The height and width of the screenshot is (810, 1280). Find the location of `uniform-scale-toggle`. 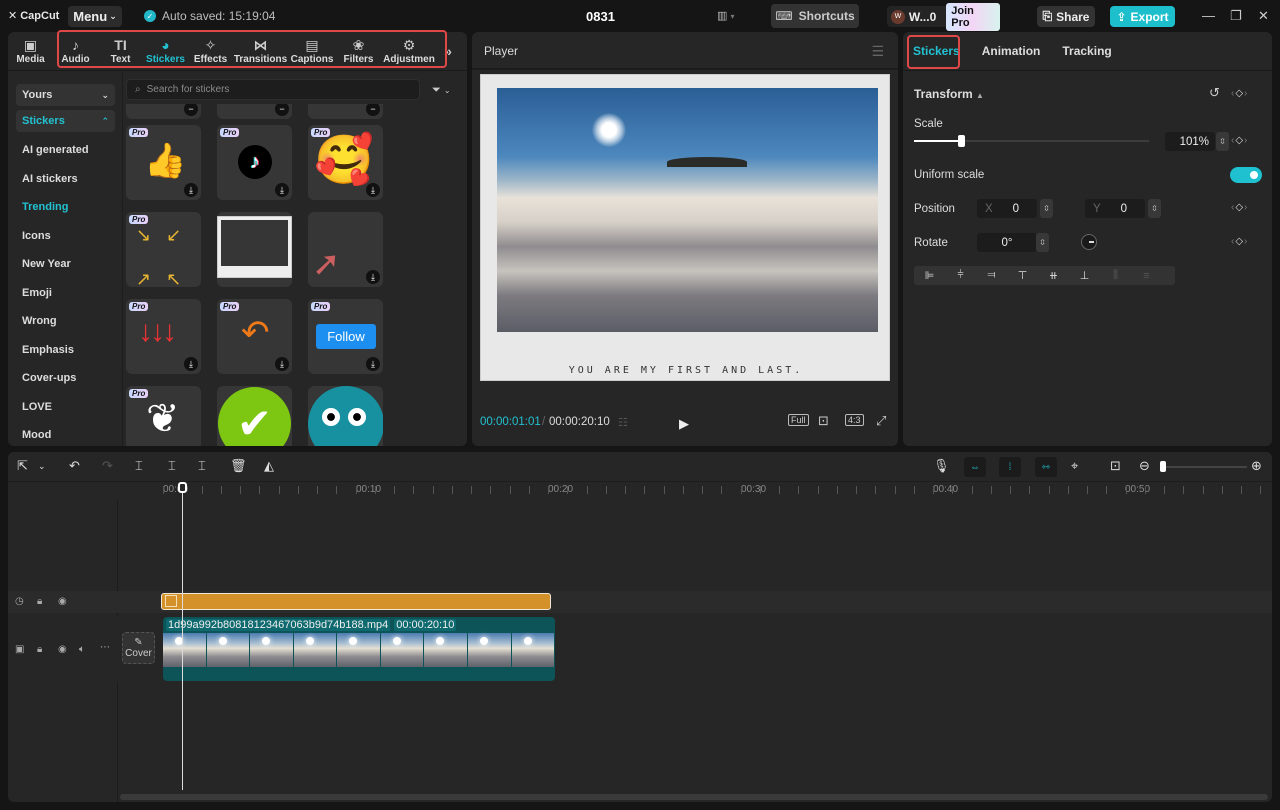

uniform-scale-toggle is located at coordinates (1246, 175).